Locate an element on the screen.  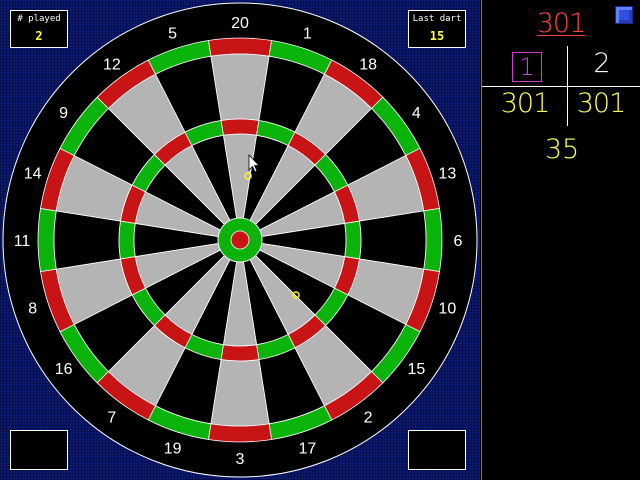
number-label-6: 6 is located at coordinates (458, 241).